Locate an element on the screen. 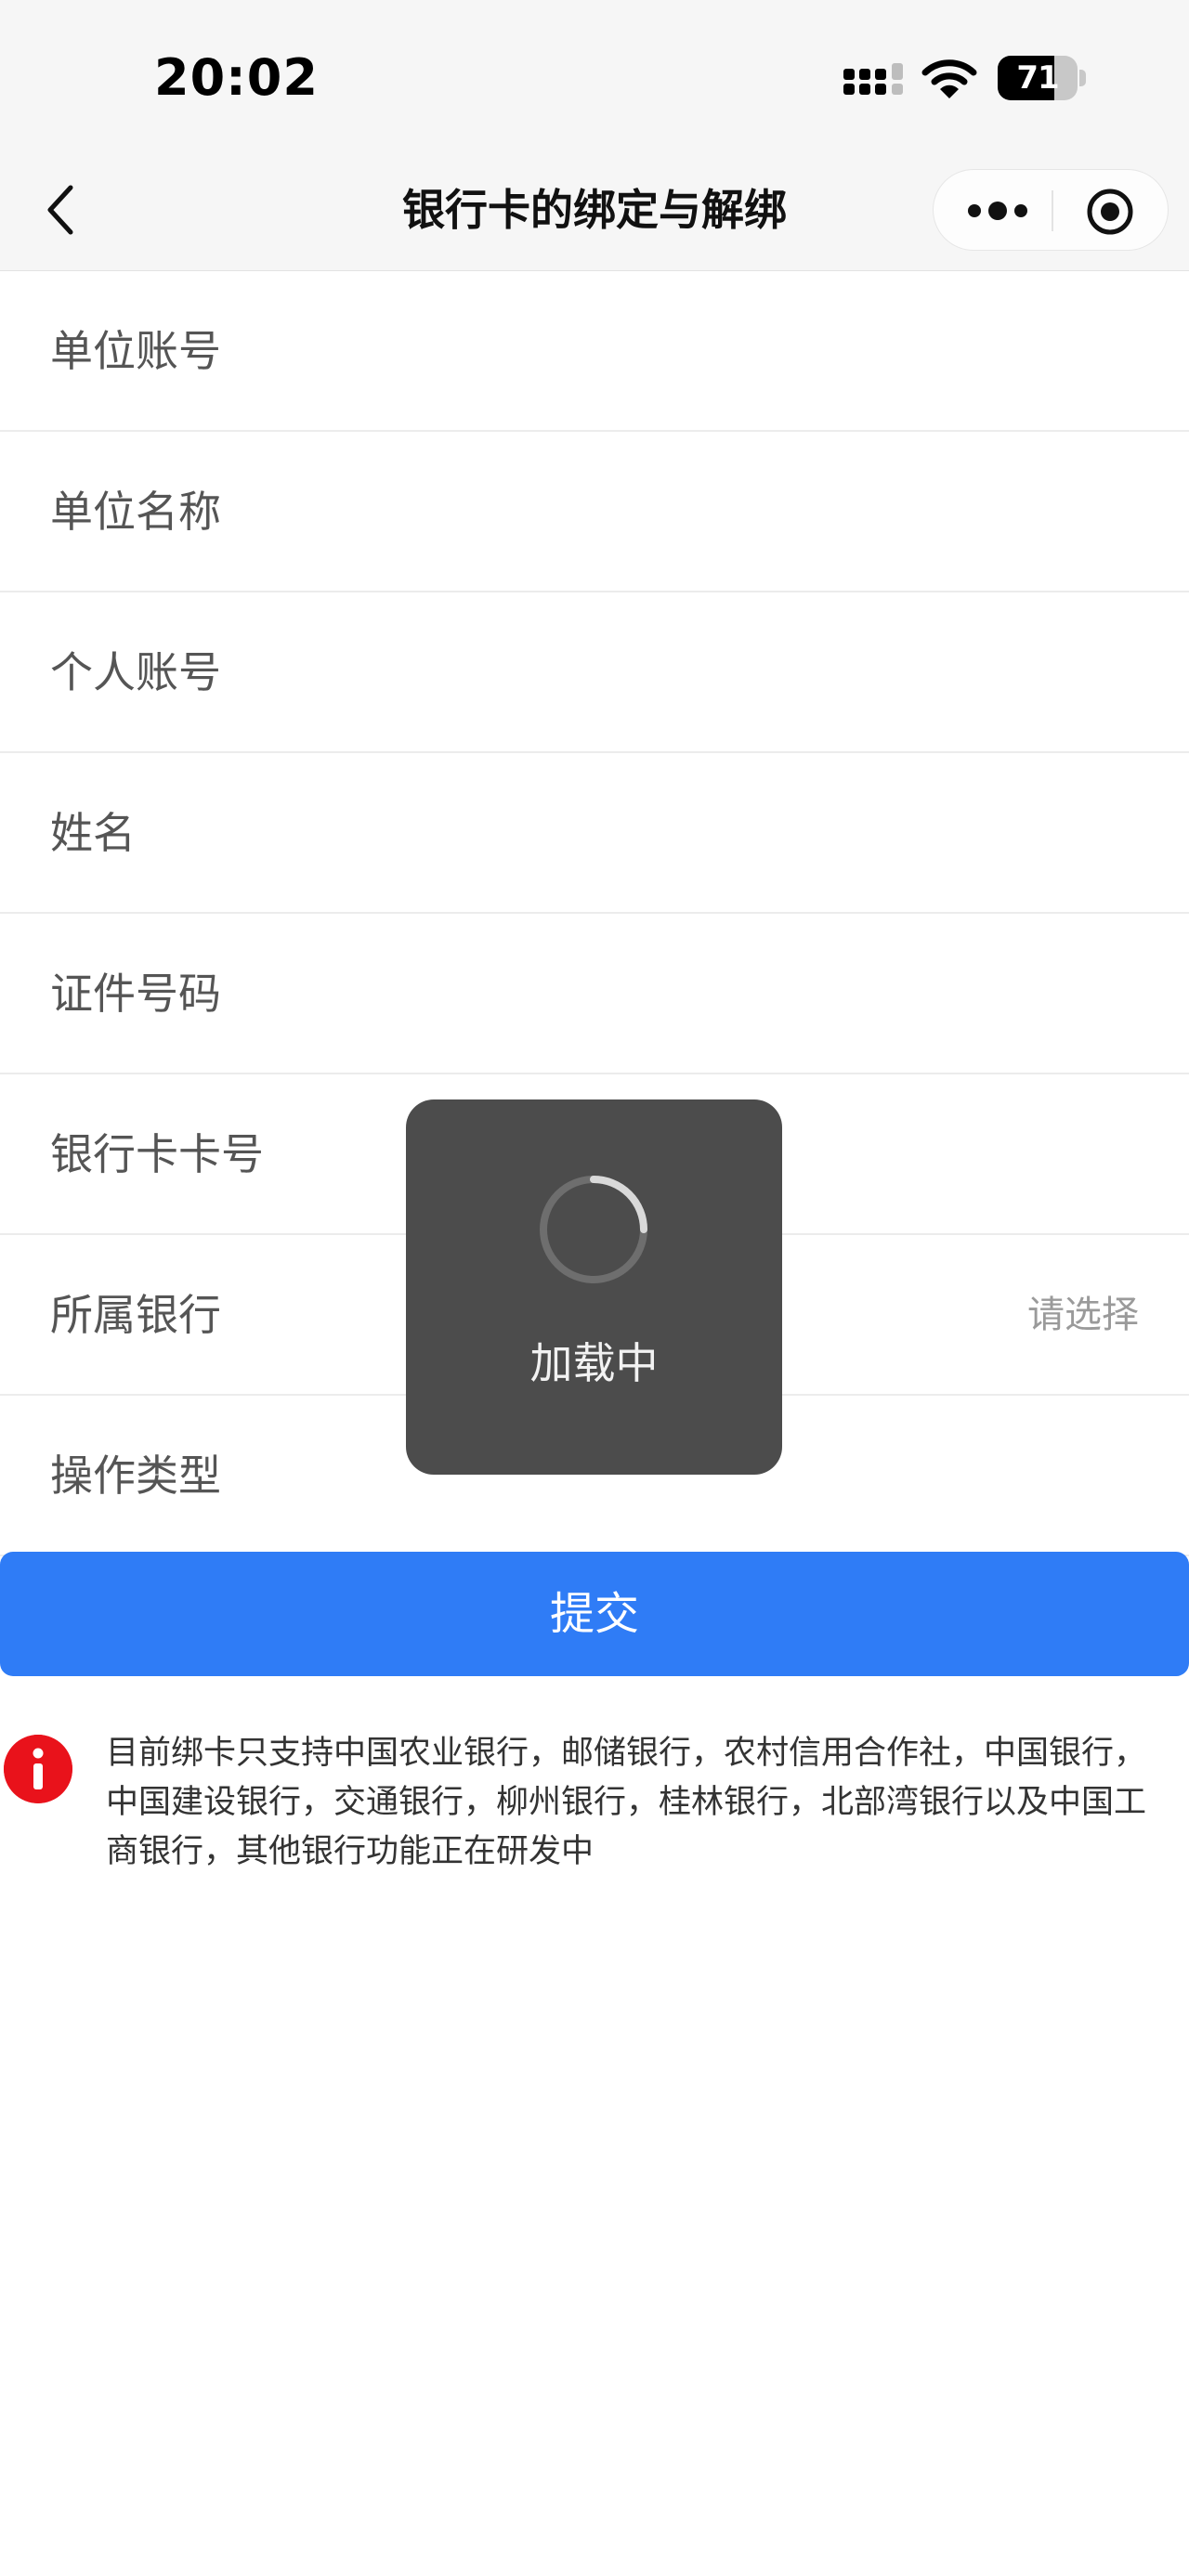  field-label: 单位账号 is located at coordinates (135, 351).